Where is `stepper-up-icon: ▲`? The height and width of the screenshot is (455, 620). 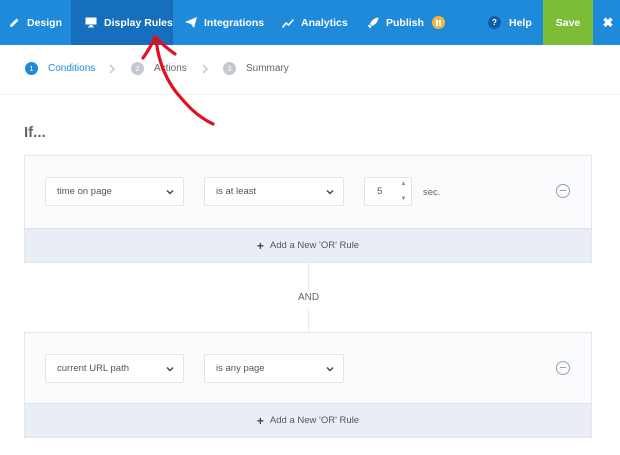 stepper-up-icon: ▲ is located at coordinates (404, 184).